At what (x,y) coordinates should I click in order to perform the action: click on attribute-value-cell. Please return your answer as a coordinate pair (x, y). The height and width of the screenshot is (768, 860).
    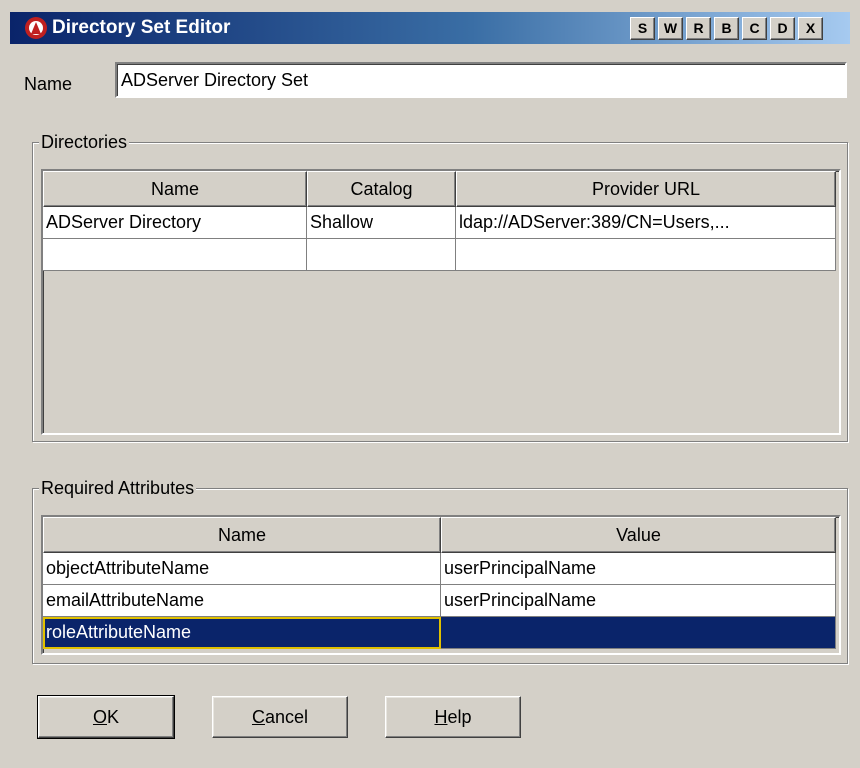
    Looking at the image, I should click on (638, 633).